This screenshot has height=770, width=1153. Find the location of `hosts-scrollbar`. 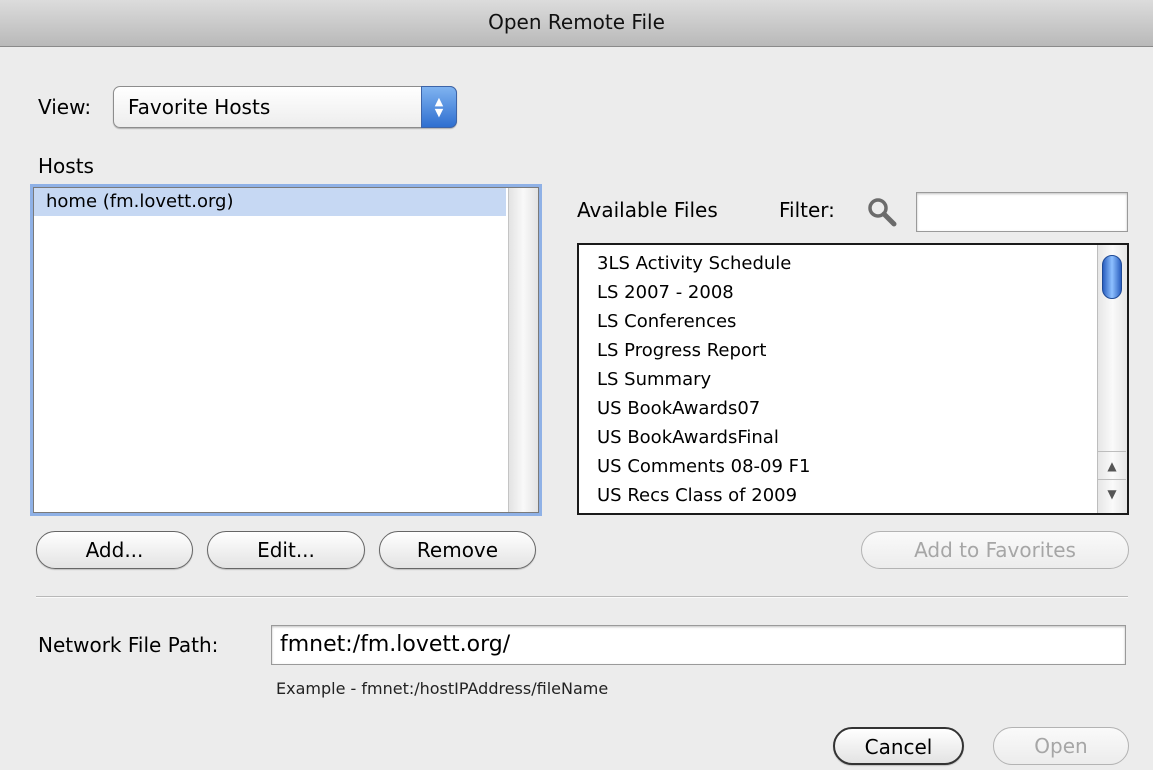

hosts-scrollbar is located at coordinates (523, 350).